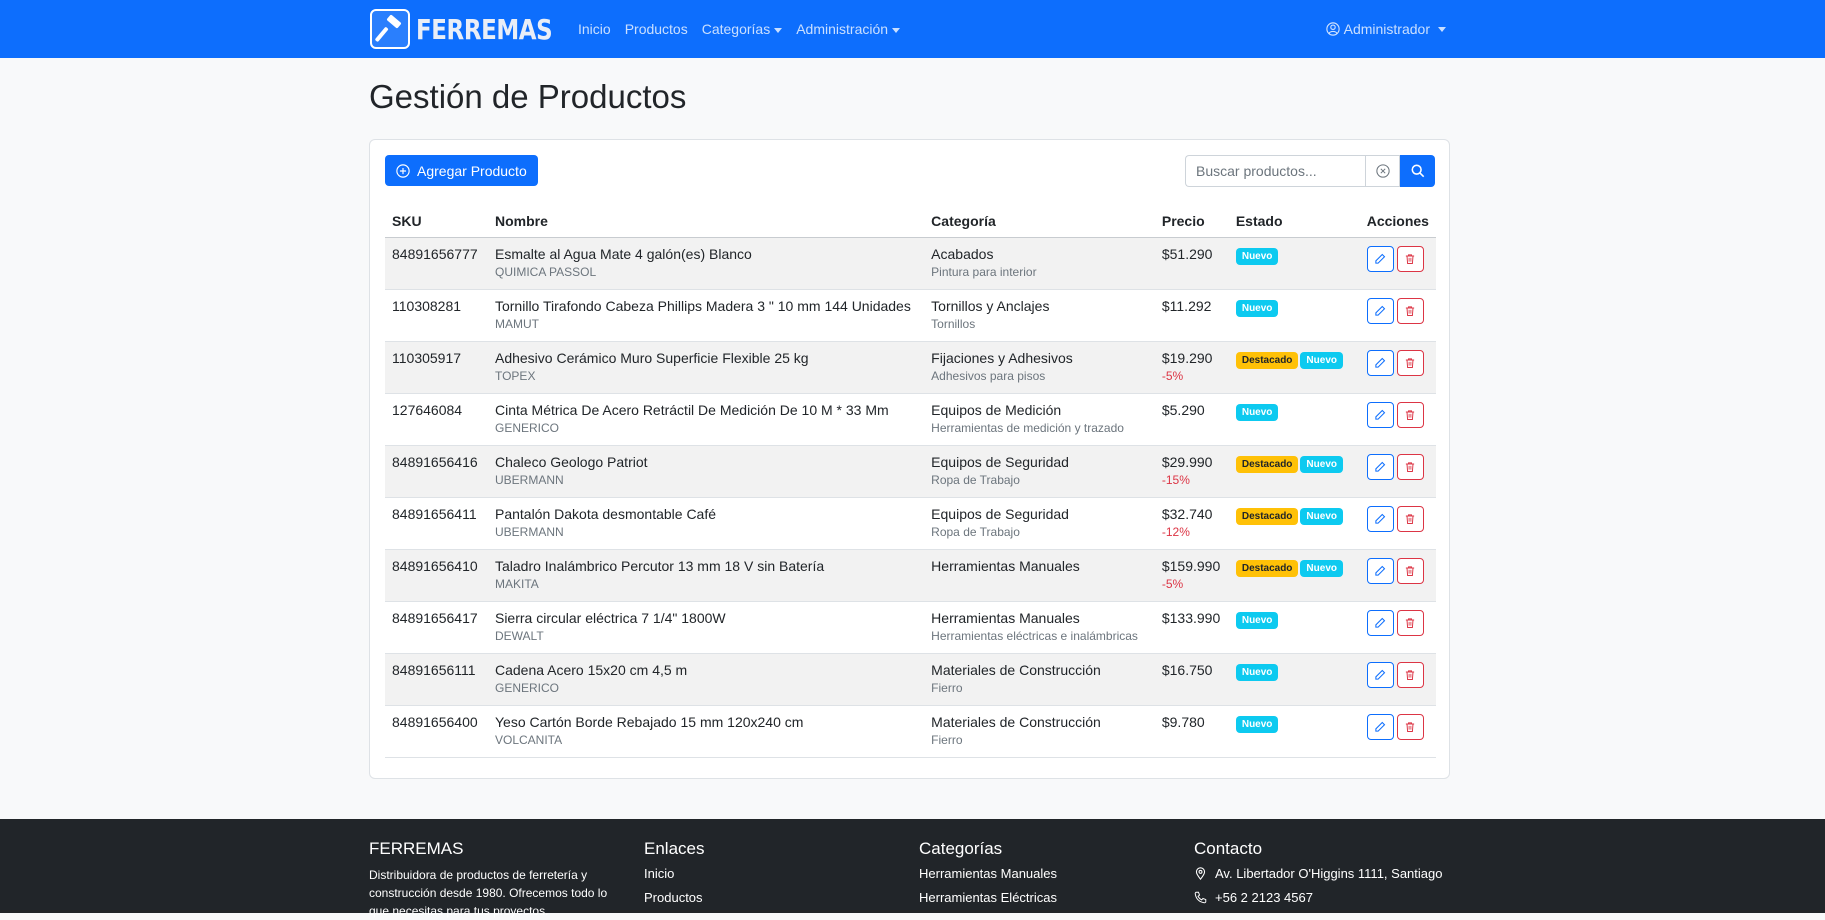 The height and width of the screenshot is (920, 1825). Describe the element at coordinates (1191, 222) in the screenshot. I see `col-header-price: Precio` at that location.